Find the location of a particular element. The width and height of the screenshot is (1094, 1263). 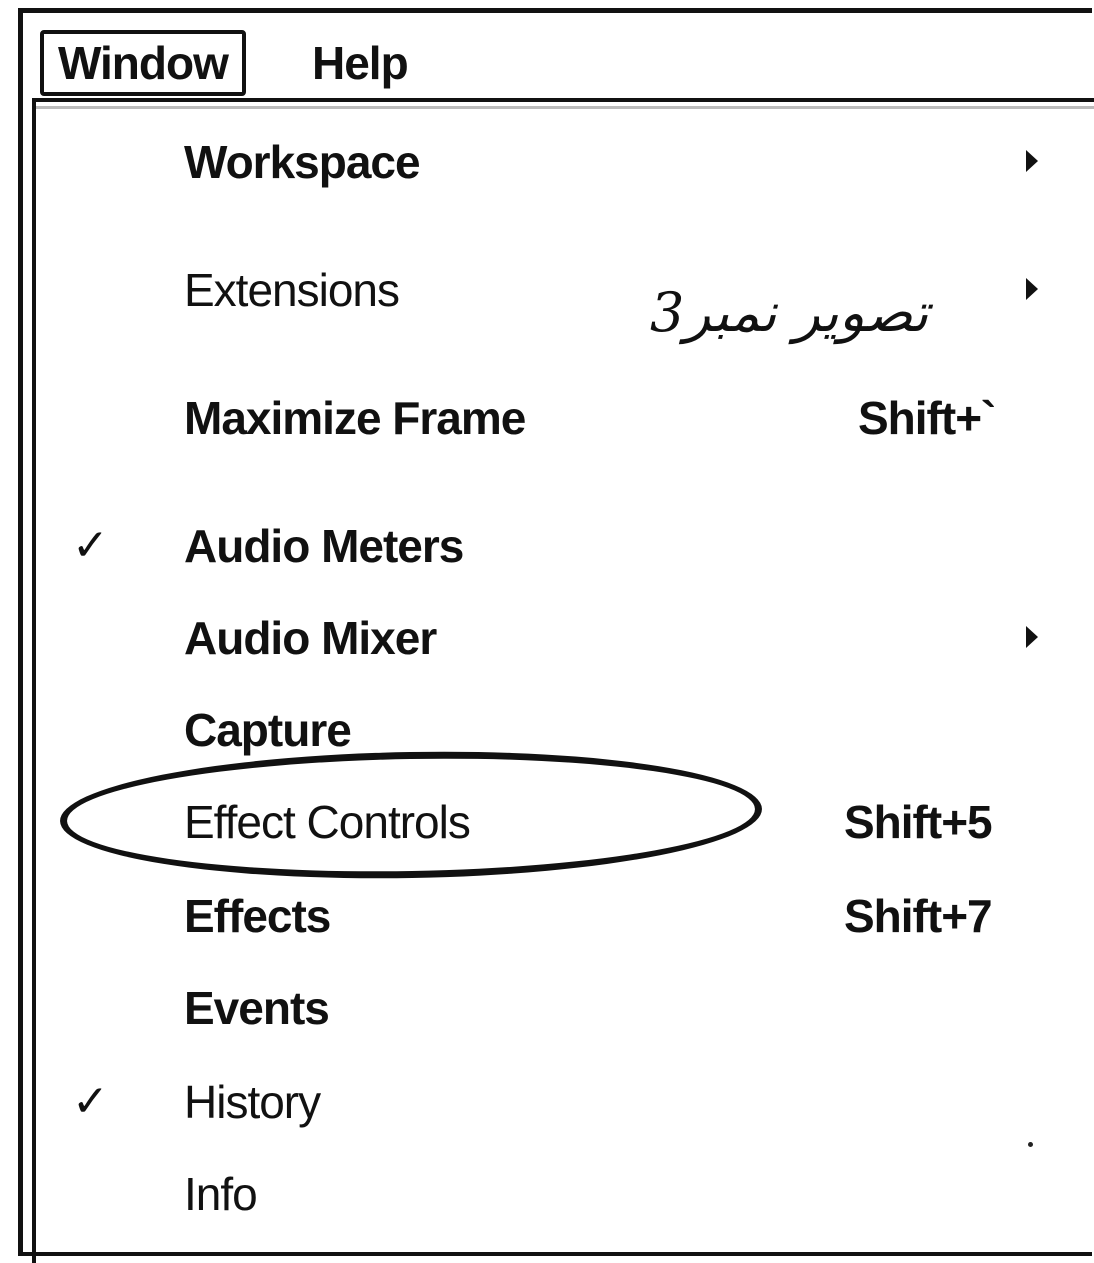

menu-item-workspace: Workspace is located at coordinates (561, 162).